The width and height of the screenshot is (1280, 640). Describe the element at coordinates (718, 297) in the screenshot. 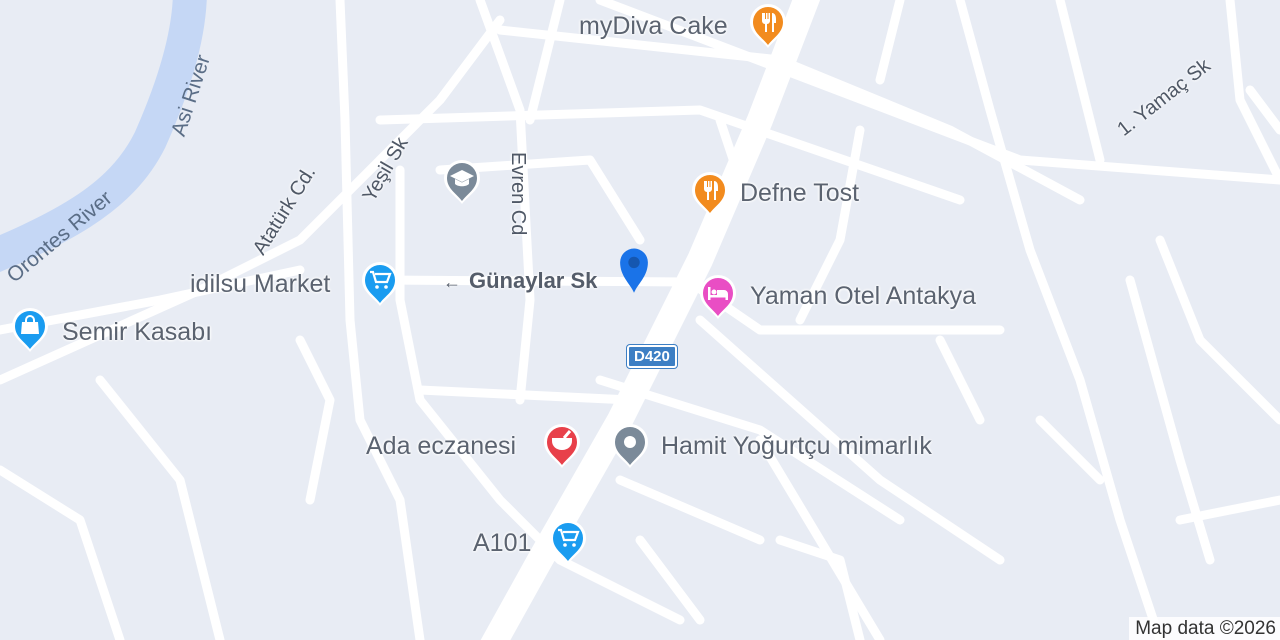

I see `hotel-icon` at that location.